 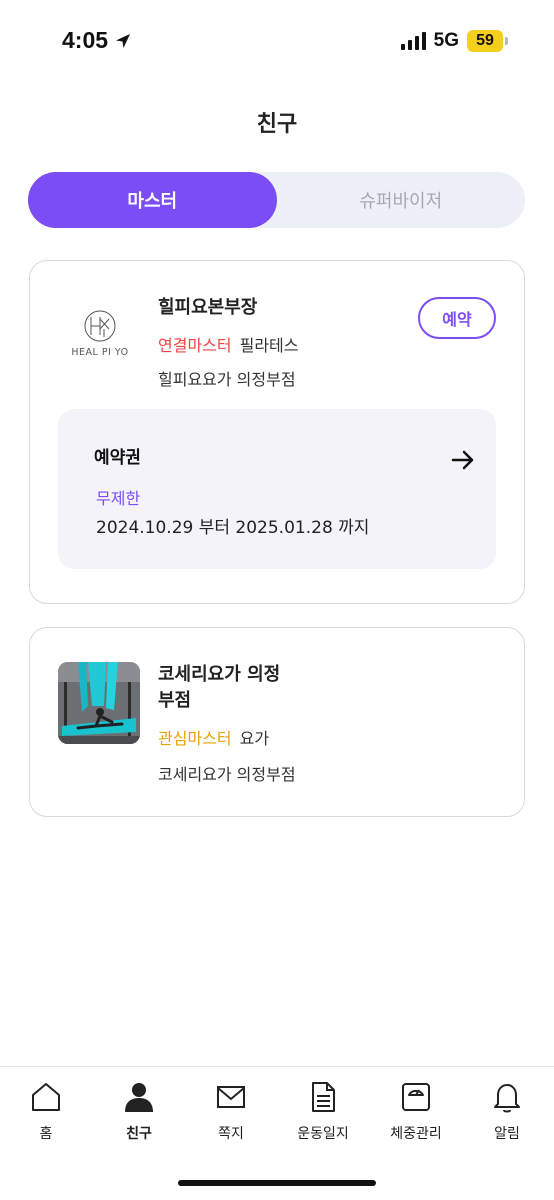 I want to click on nav-home-label: 홈, so click(x=46, y=1134).